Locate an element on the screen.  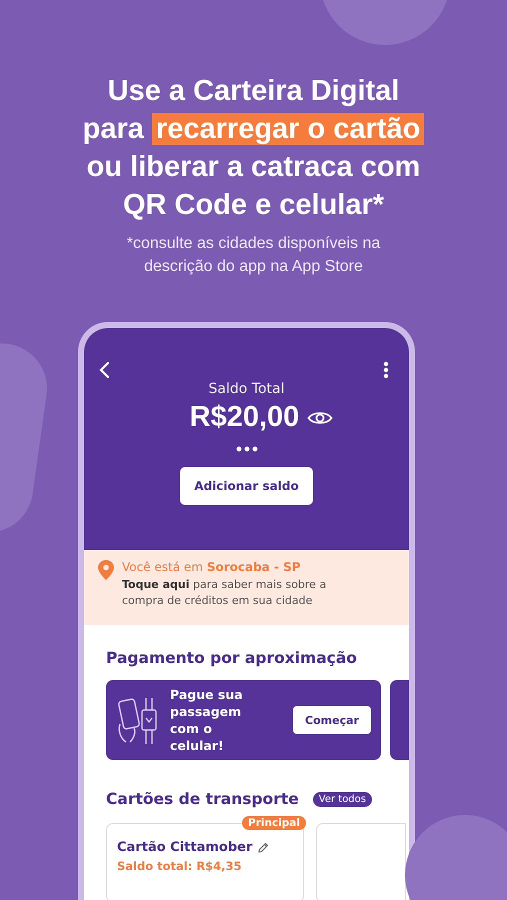
payment-text: Pague sua passagem com o celular! is located at coordinates (207, 720).